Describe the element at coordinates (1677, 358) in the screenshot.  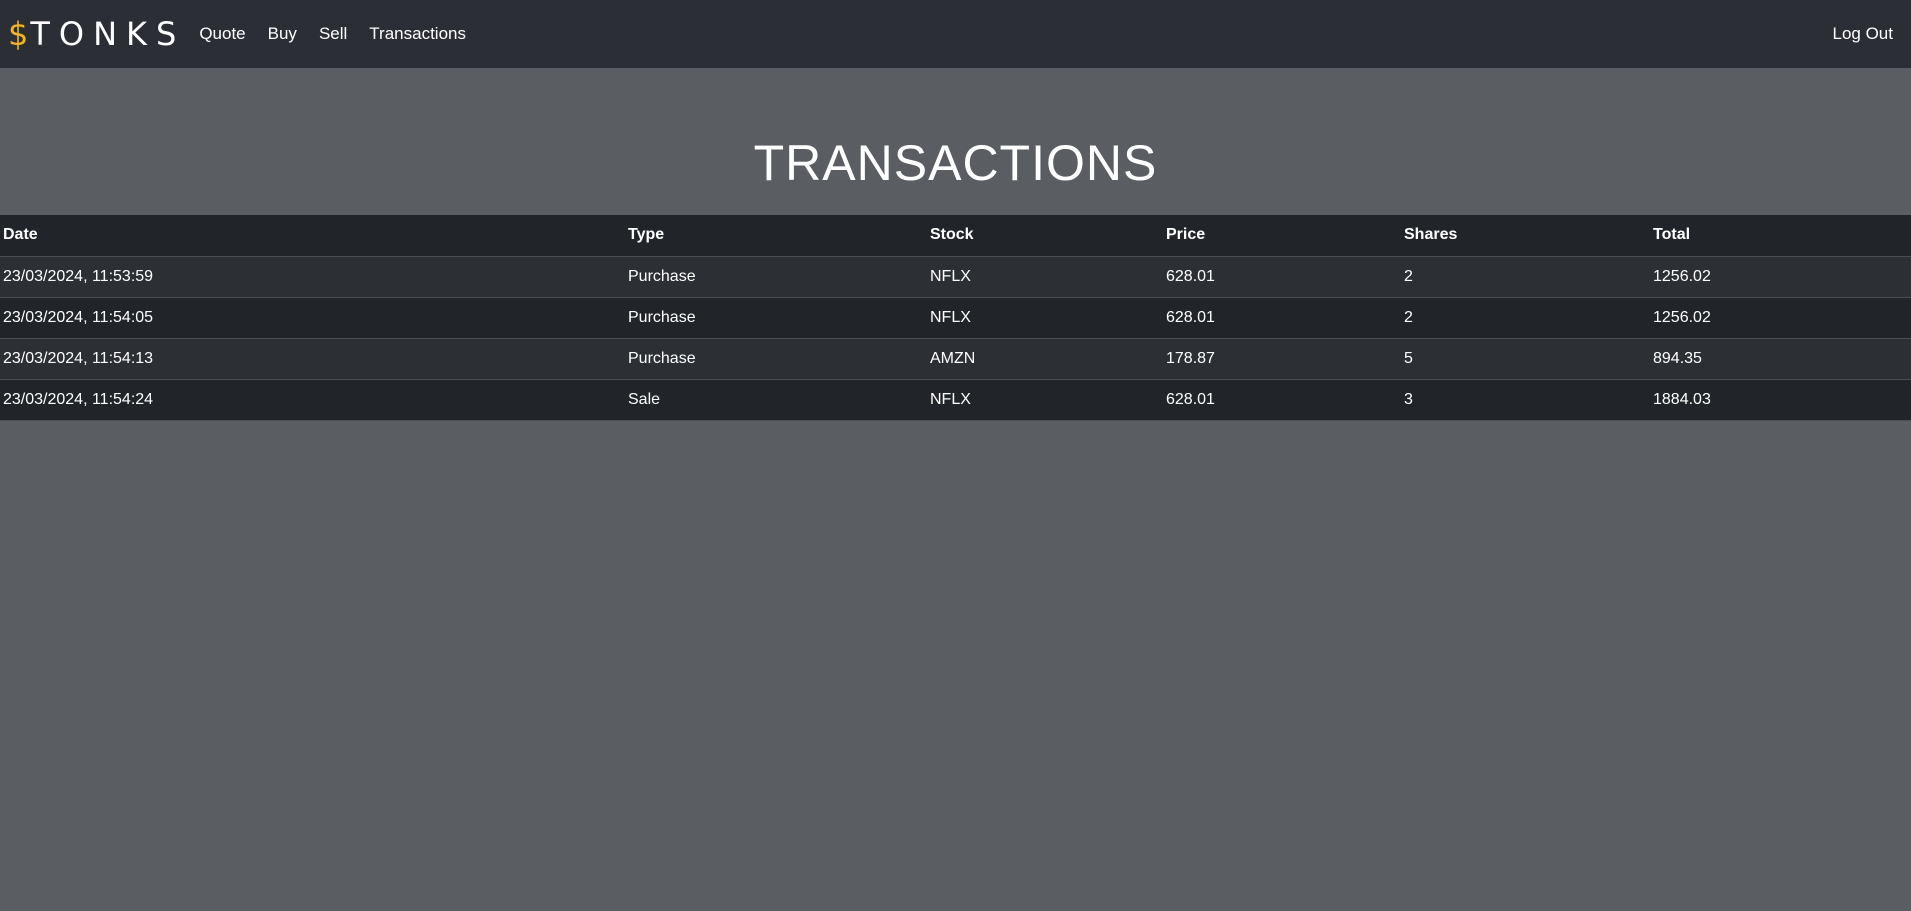
I see `cell-total: 894.35` at that location.